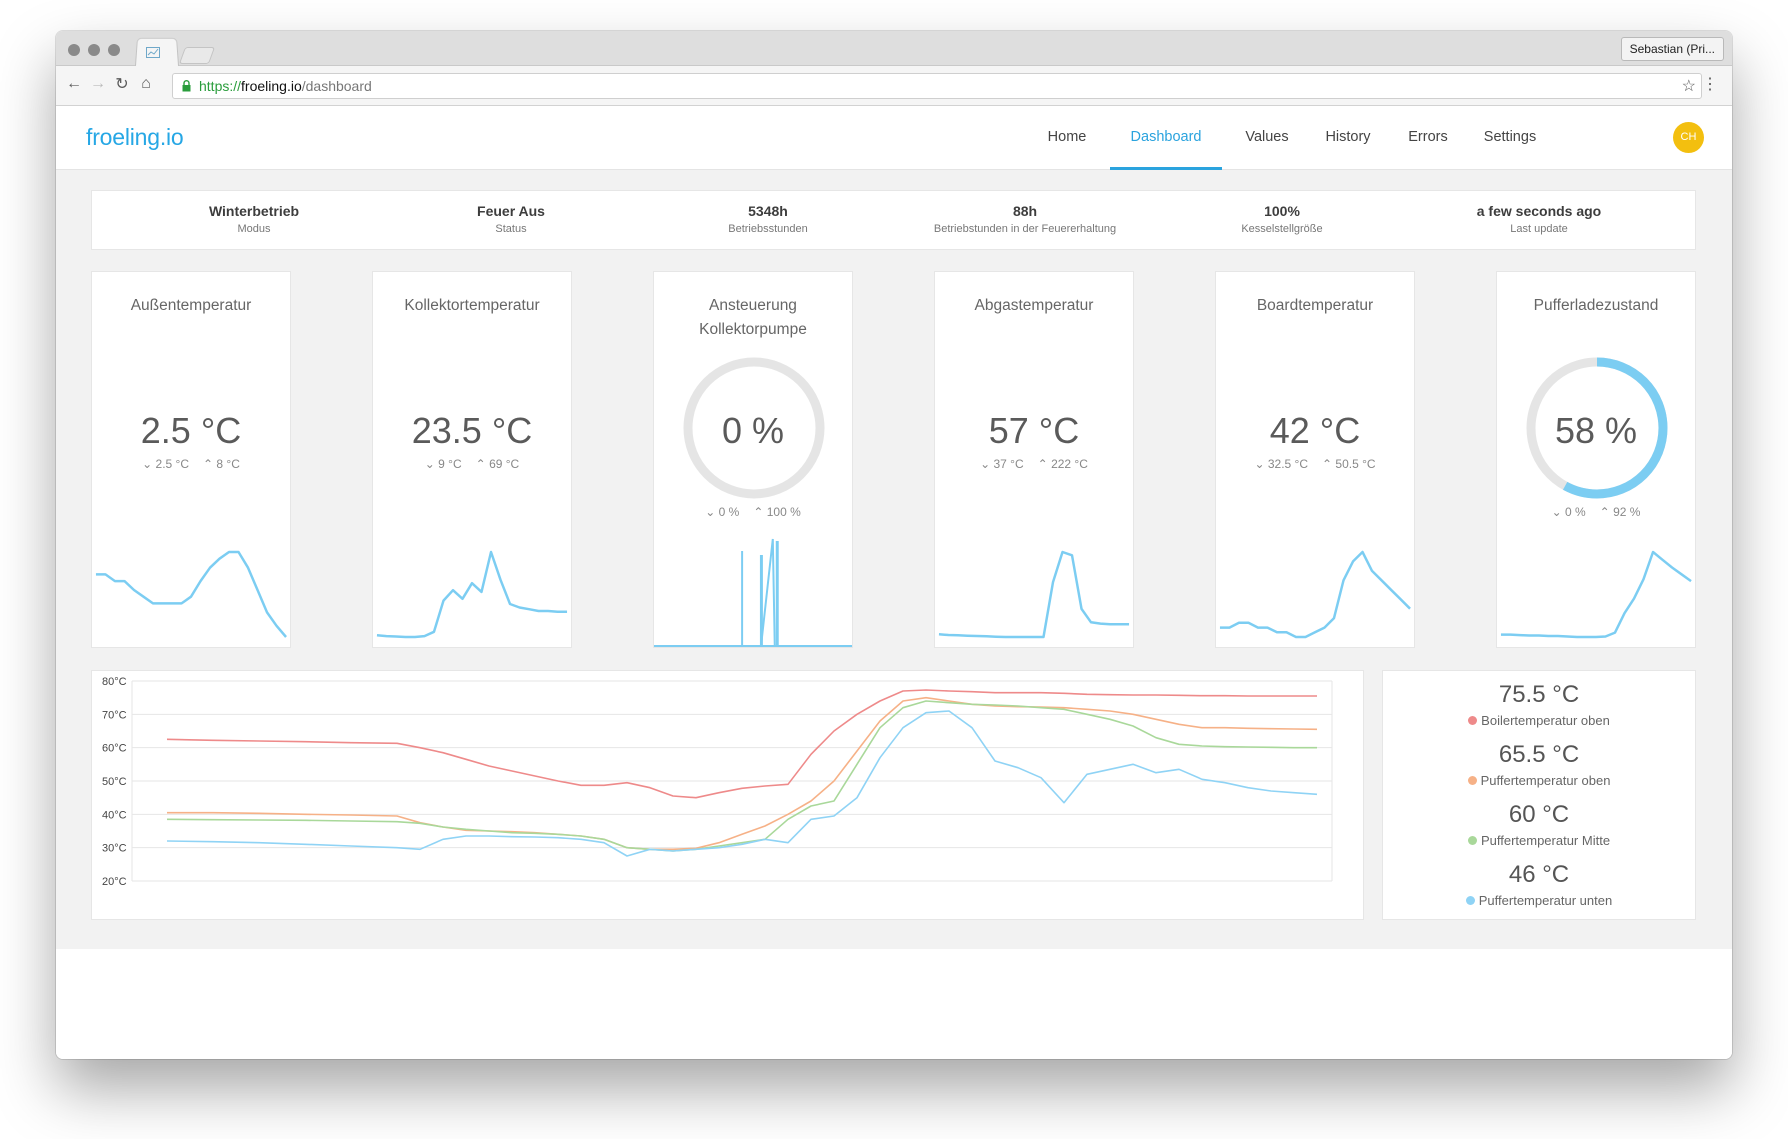  Describe the element at coordinates (74, 50) in the screenshot. I see `close-window-button` at that location.